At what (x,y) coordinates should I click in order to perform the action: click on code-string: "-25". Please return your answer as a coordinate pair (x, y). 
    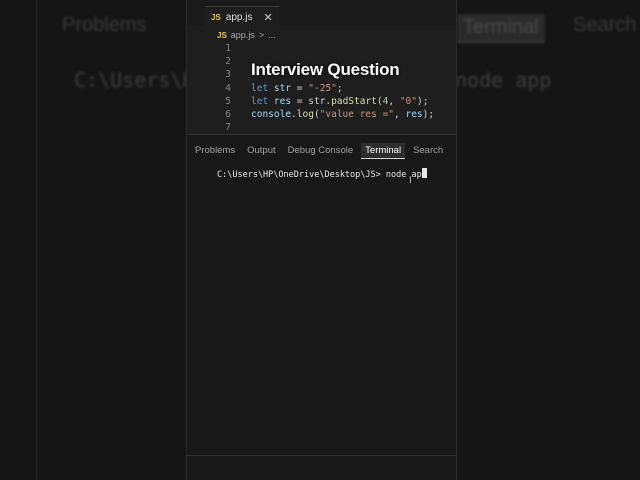
    Looking at the image, I should click on (322, 88).